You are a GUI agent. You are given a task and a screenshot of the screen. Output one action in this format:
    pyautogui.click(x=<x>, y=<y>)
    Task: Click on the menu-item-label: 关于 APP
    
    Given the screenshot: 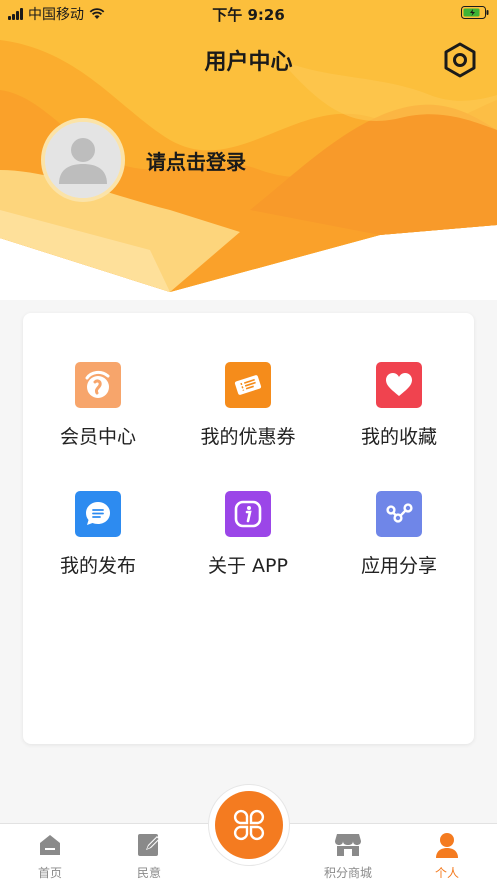 What is the action you would take?
    pyautogui.click(x=248, y=566)
    